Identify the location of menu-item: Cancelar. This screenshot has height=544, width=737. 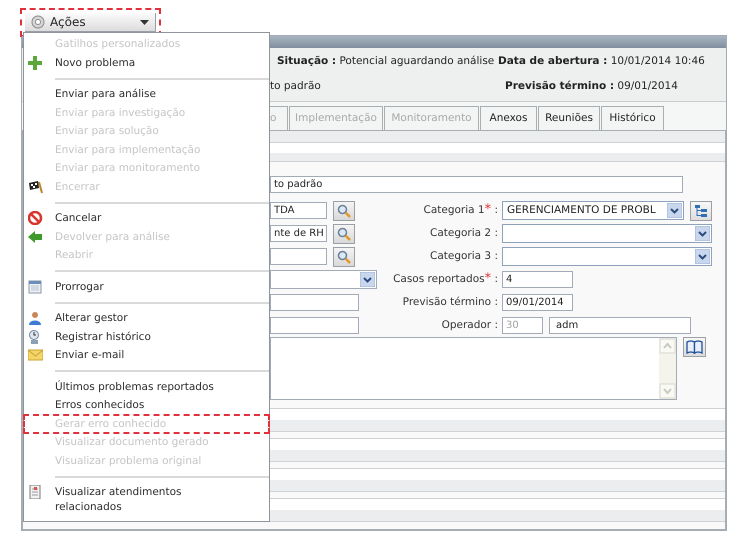
(146, 218).